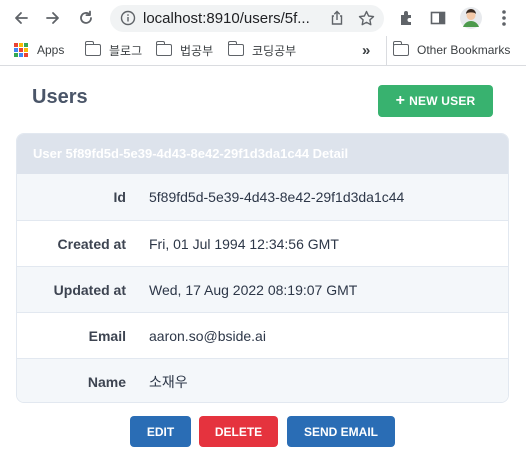 The image size is (526, 476). What do you see at coordinates (244, 243) in the screenshot?
I see `field-value: Fri, 01 Jul 1994 12:34:56 GMT` at bounding box center [244, 243].